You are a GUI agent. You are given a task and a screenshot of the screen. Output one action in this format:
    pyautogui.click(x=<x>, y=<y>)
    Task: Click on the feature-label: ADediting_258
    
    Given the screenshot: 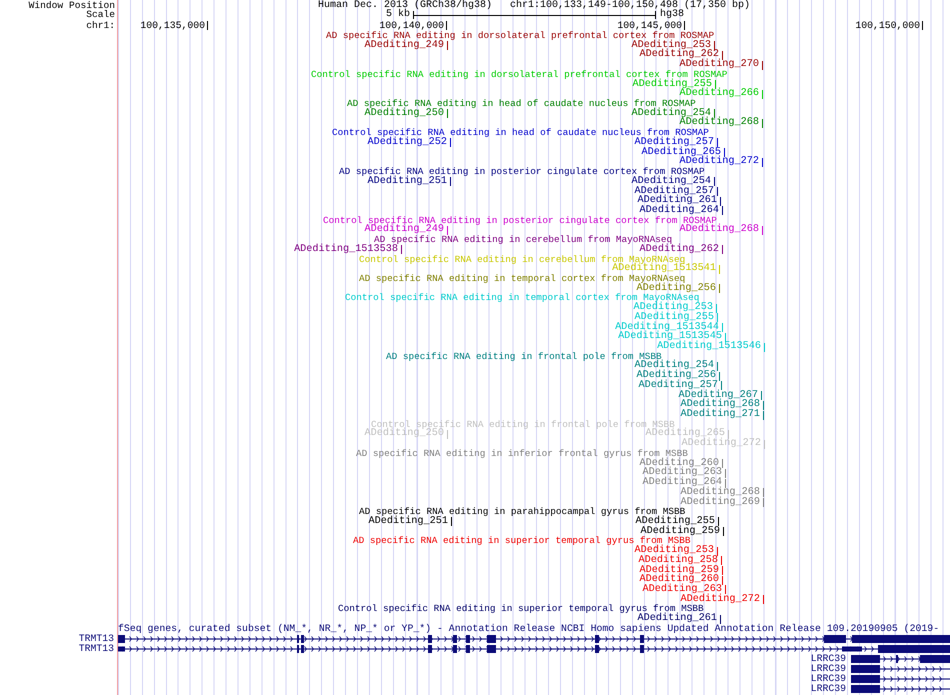 What is the action you would take?
    pyautogui.click(x=678, y=560)
    